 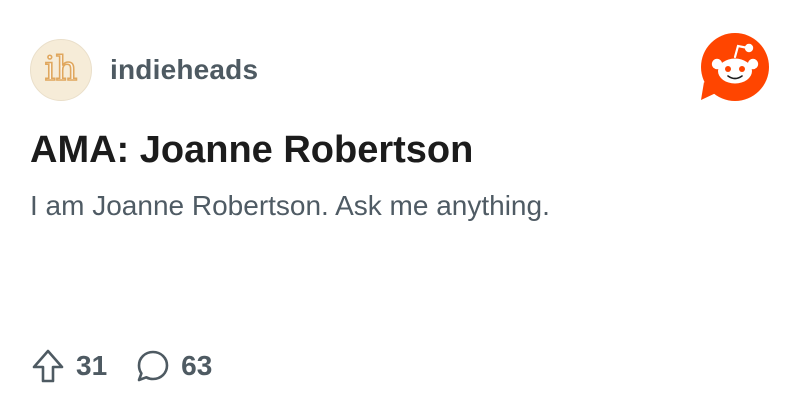 I want to click on post-body: I am Joanne Robertson. Ask me anything., so click(x=290, y=205).